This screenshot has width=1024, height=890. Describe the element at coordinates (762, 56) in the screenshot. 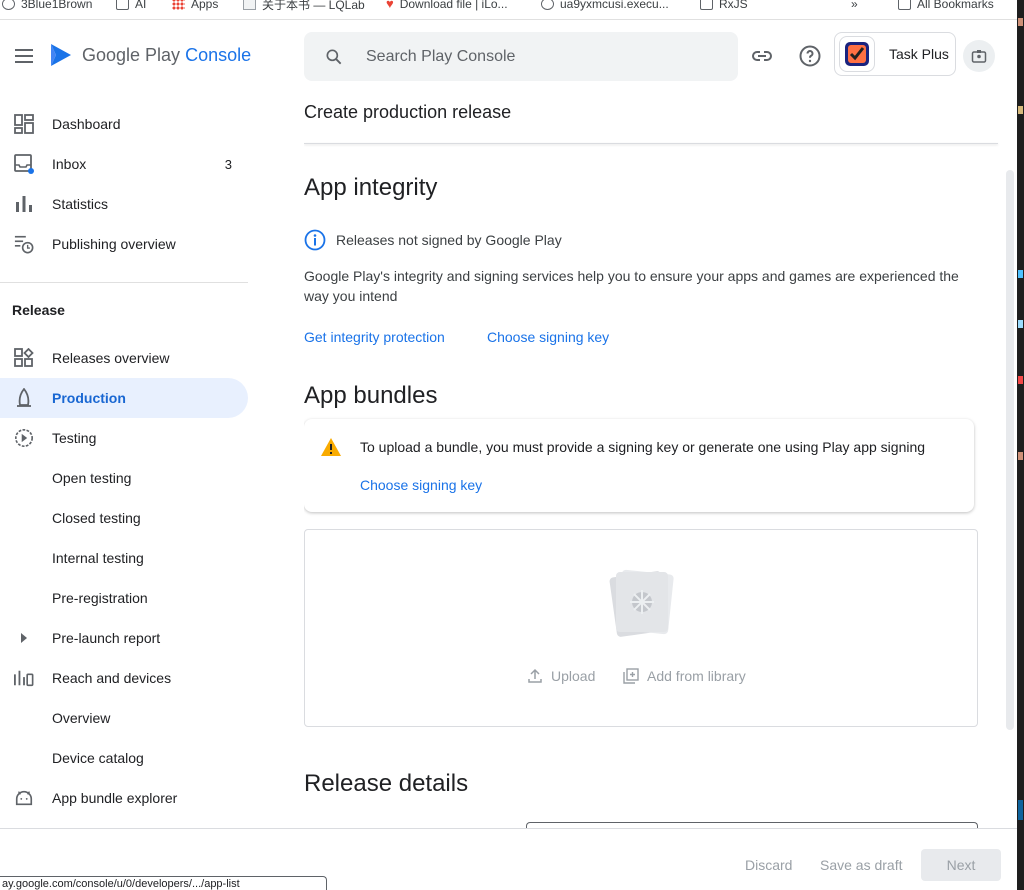

I see `link-icon` at that location.